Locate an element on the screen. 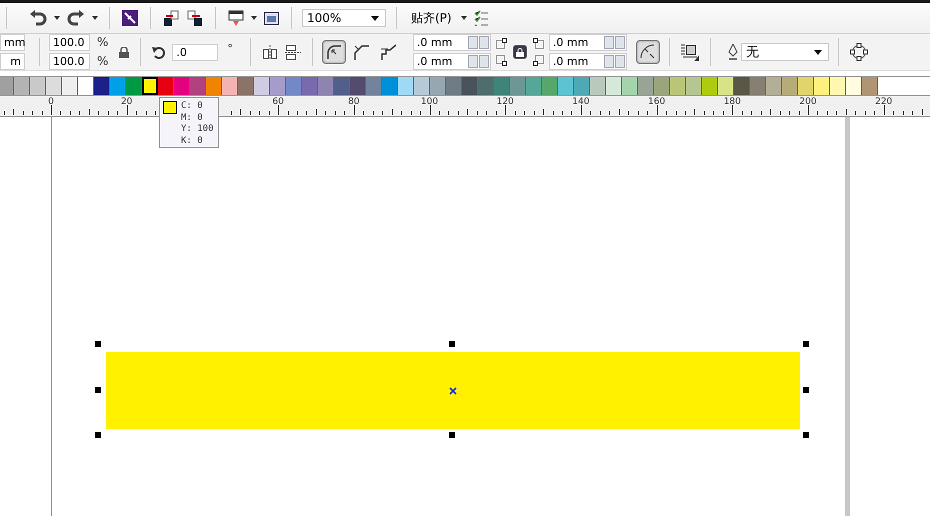 This screenshot has width=930, height=516. export-icon is located at coordinates (195, 18).